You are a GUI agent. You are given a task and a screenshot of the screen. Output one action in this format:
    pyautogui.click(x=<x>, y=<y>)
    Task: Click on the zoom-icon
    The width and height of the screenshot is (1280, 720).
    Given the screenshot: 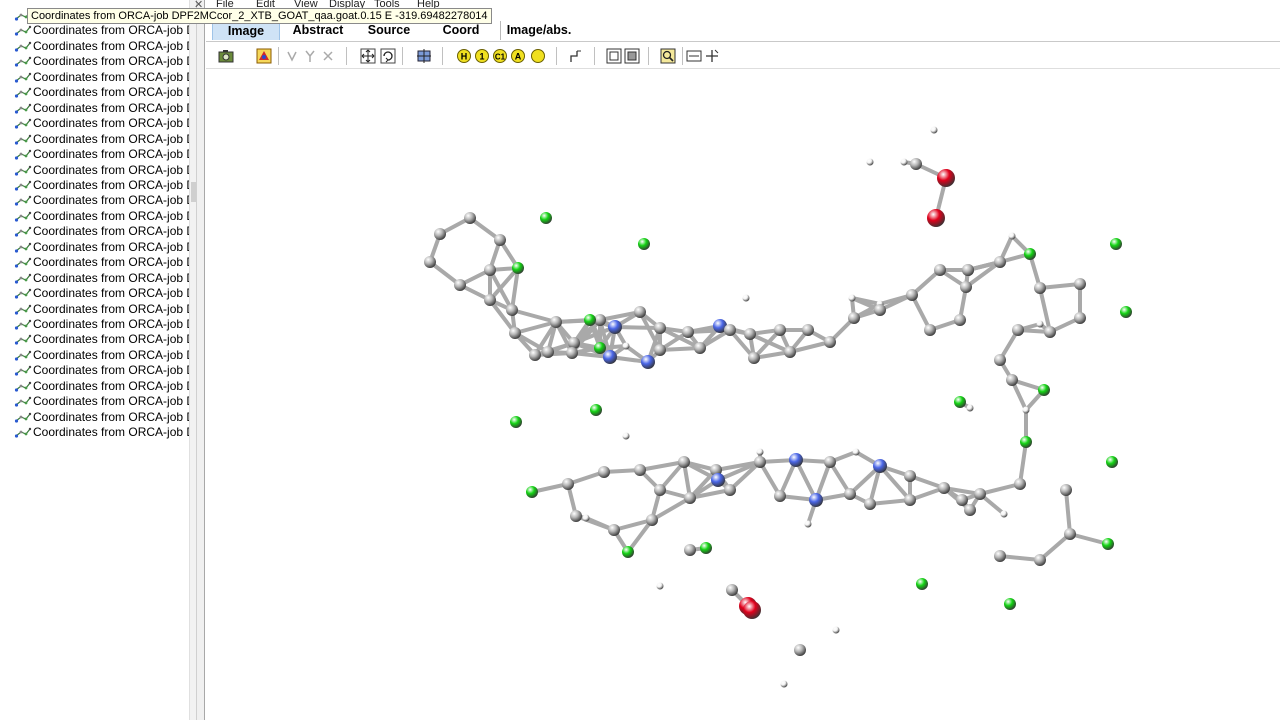 What is the action you would take?
    pyautogui.click(x=668, y=56)
    